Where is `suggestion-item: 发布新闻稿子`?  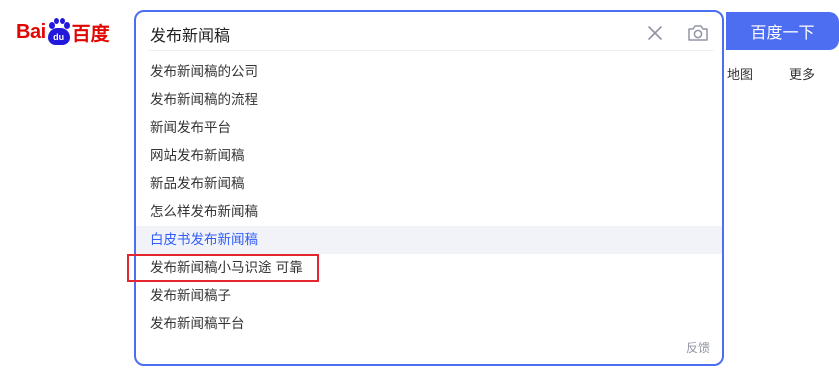
suggestion-item: 发布新闻稿子 is located at coordinates (429, 296).